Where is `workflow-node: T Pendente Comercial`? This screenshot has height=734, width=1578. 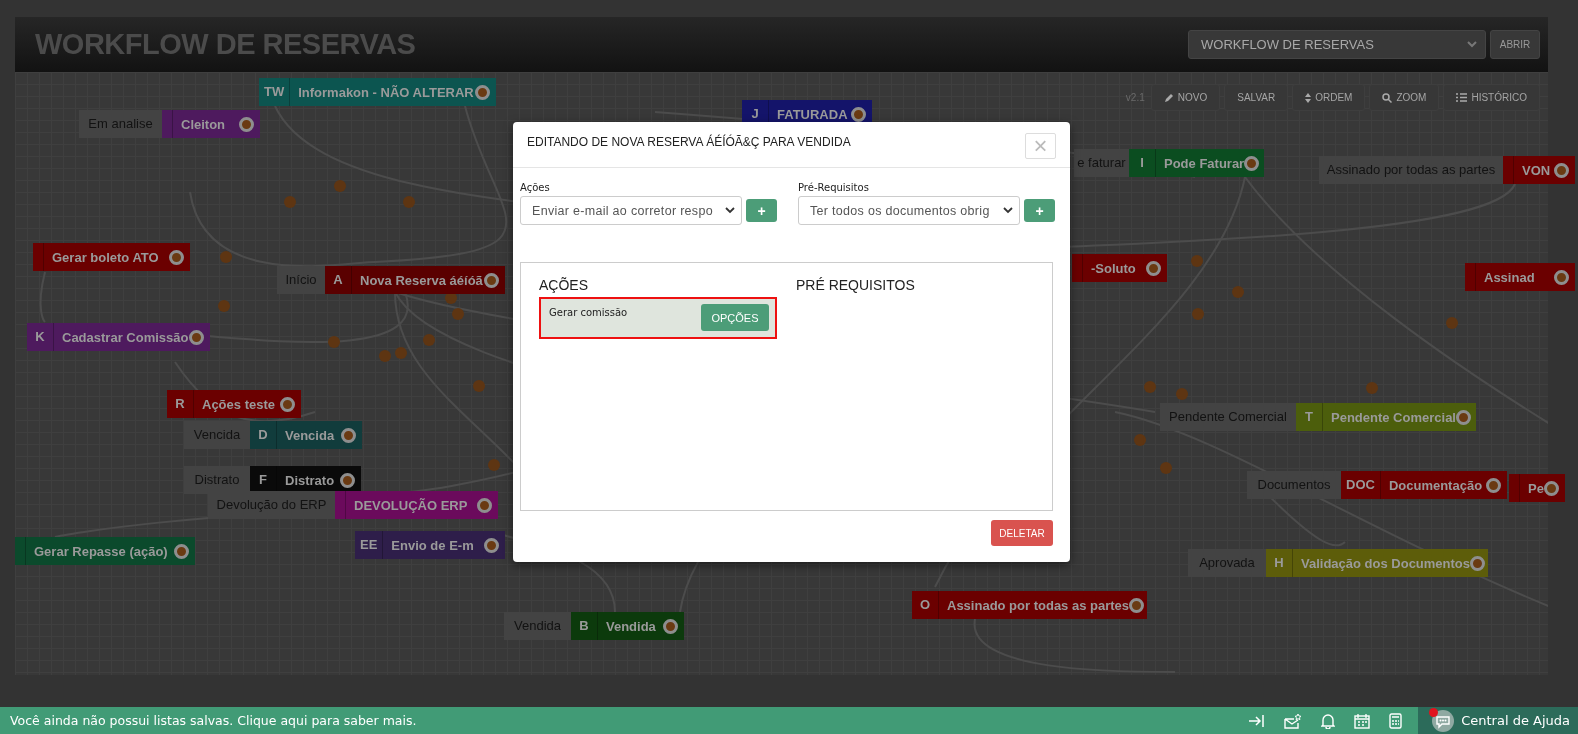
workflow-node: T Pendente Comercial is located at coordinates (1386, 417).